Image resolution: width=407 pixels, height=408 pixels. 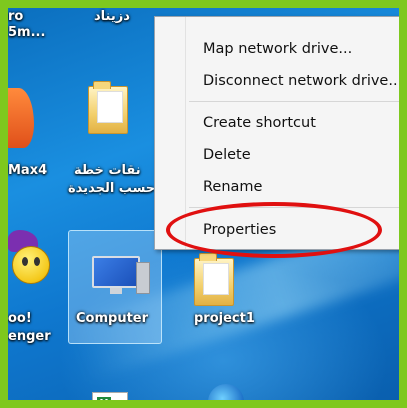 I want to click on desktop-icon-label-max: Max4, so click(x=28, y=170).